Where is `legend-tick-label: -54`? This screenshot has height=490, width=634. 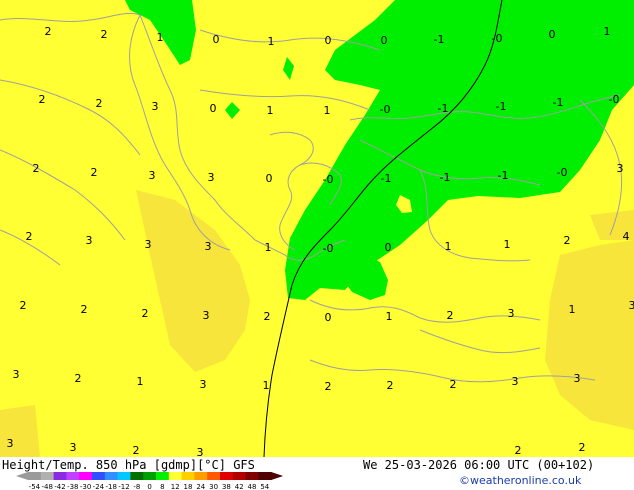 legend-tick-label: -54 is located at coordinates (35, 486).